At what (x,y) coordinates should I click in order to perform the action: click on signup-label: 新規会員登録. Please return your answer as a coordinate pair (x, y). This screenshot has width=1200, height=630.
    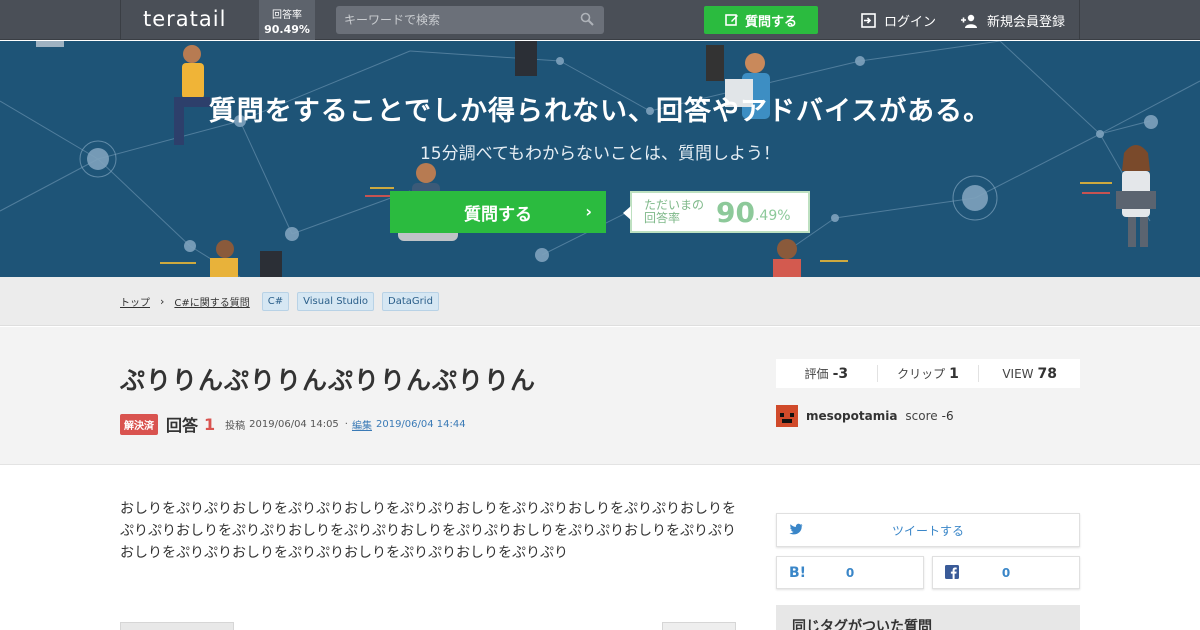
    Looking at the image, I should click on (1026, 22).